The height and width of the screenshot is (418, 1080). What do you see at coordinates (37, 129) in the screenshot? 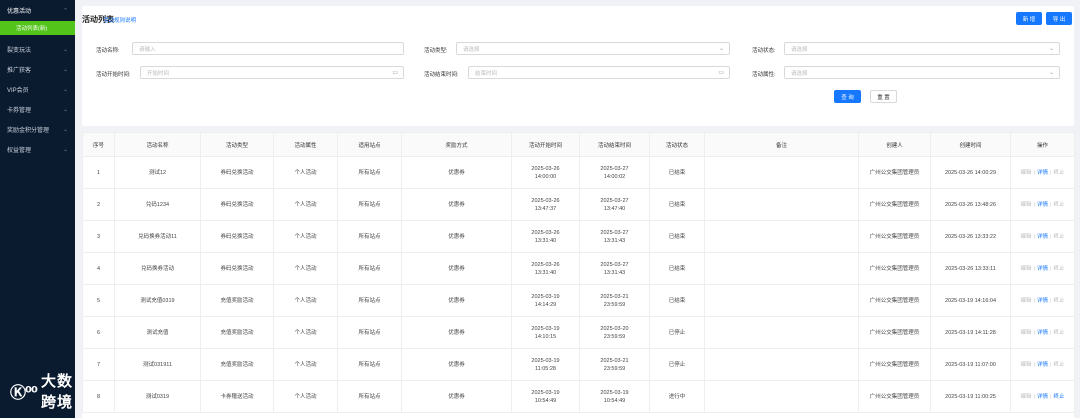
I see `sidebar-group: 奖励金积分管理 ⌄` at bounding box center [37, 129].